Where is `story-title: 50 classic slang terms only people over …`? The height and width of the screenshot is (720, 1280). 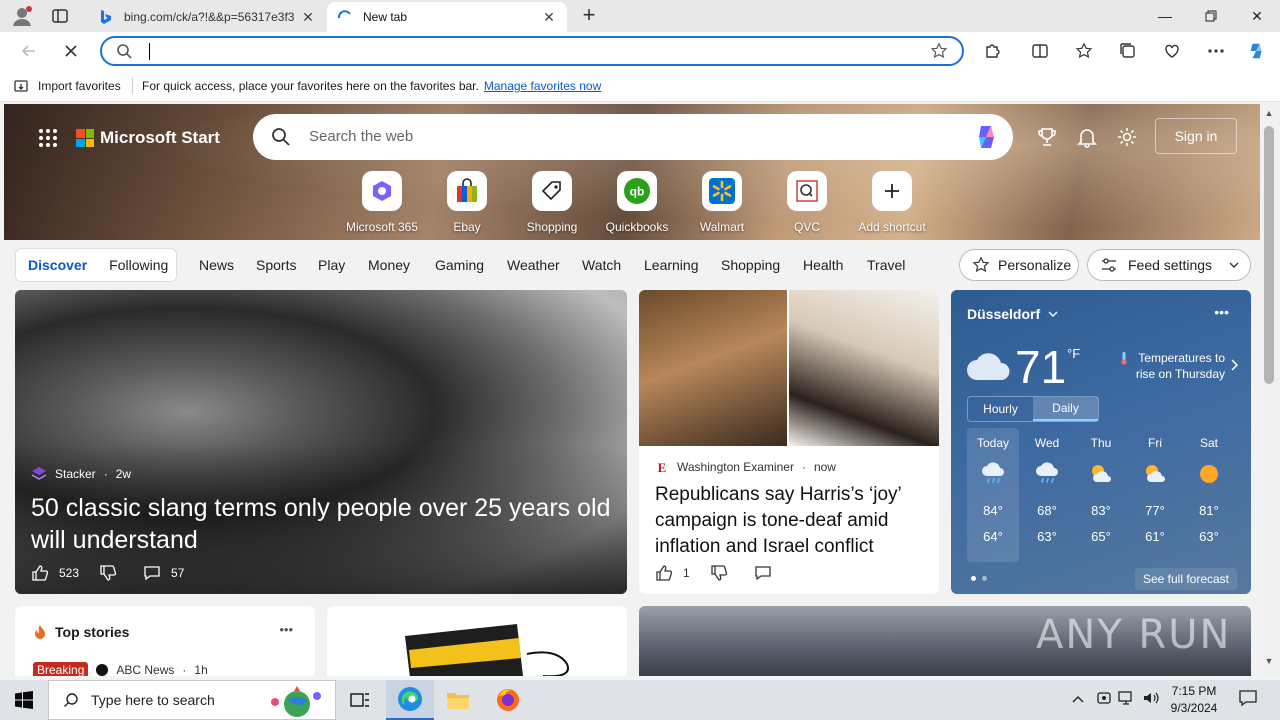 story-title: 50 classic slang terms only people over … is located at coordinates (321, 524).